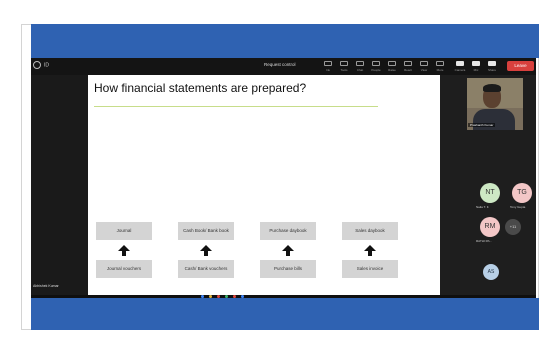 The width and height of the screenshot is (554, 339). Describe the element at coordinates (280, 64) in the screenshot. I see `request-control-button: Request control` at that location.